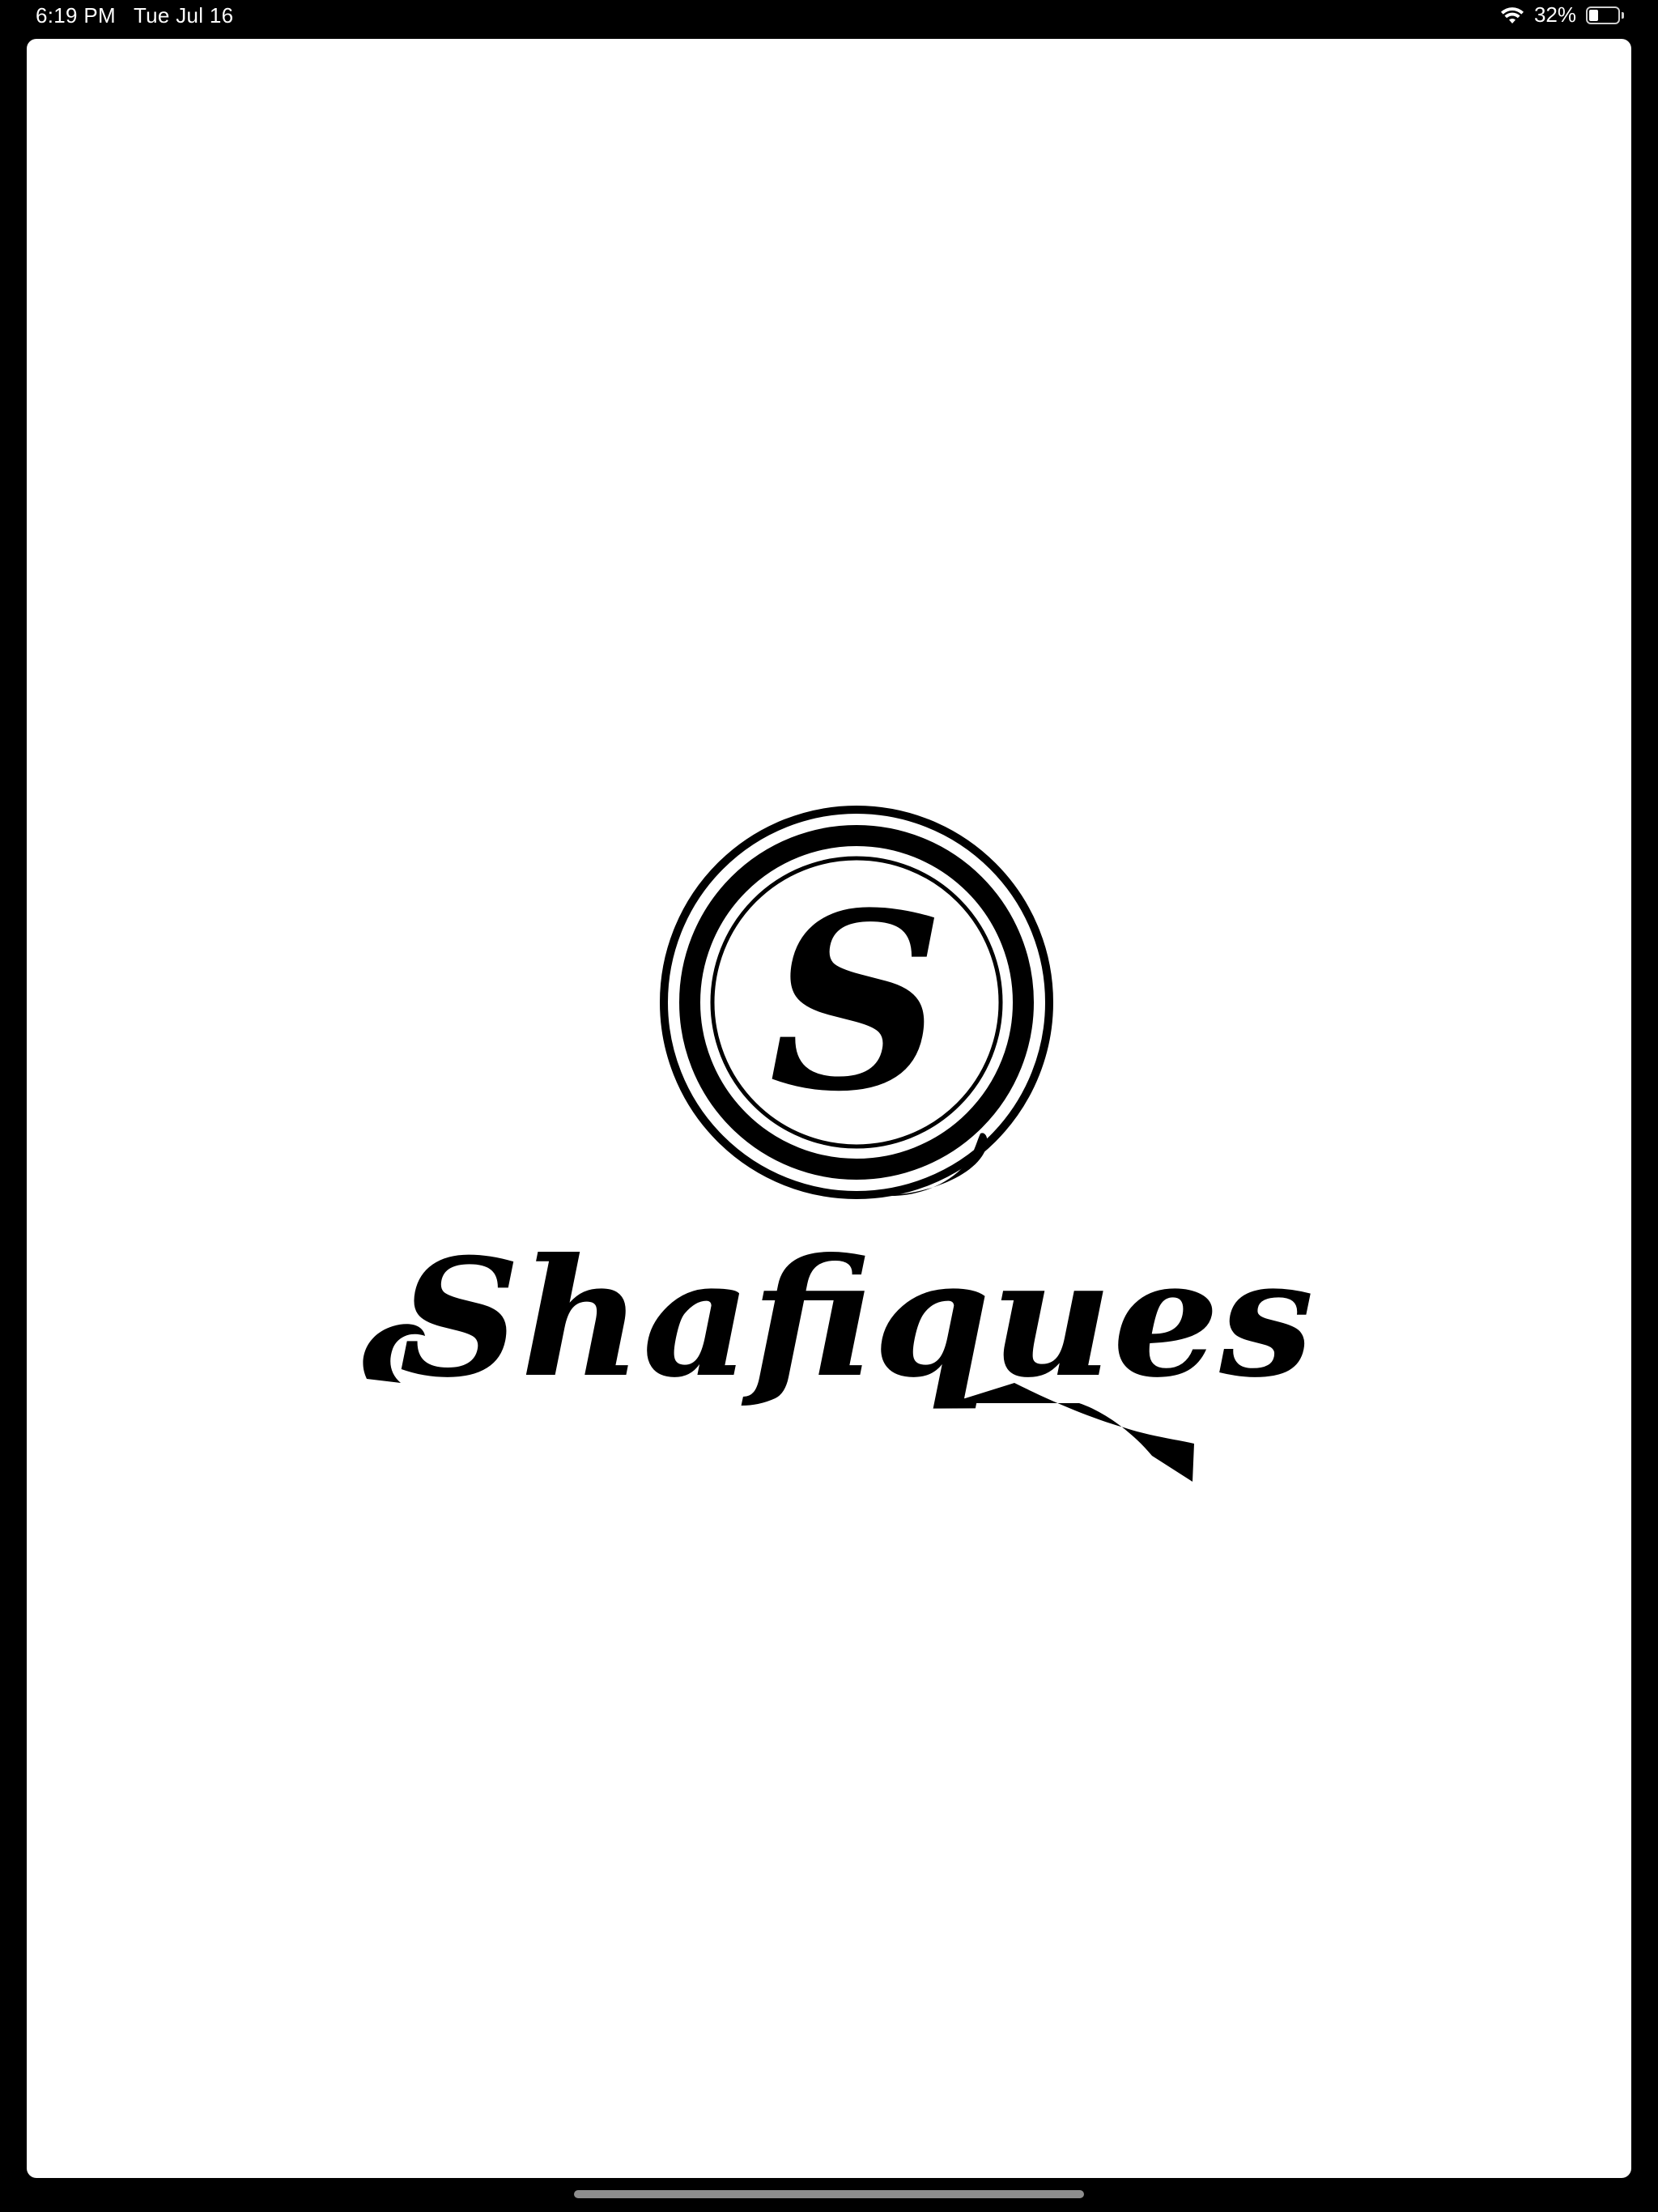 The image size is (1658, 2212). I want to click on home-indicator, so click(829, 2194).